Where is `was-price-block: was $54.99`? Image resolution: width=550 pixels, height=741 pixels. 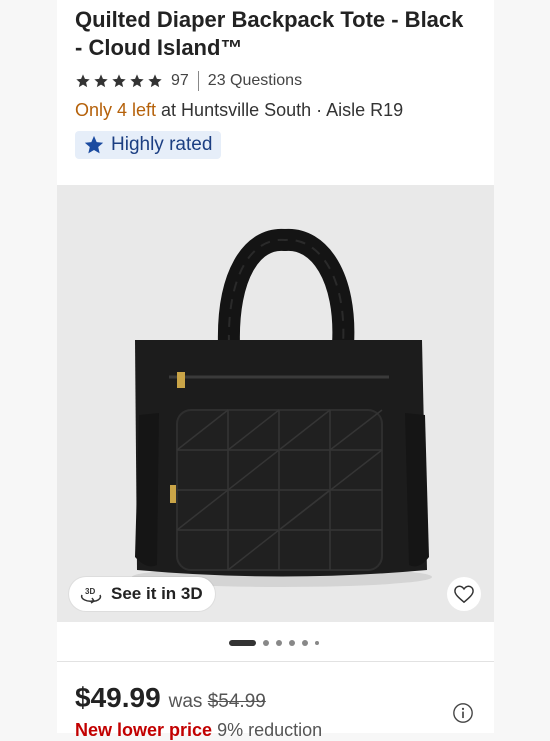
was-price-block: was $54.99 is located at coordinates (217, 702).